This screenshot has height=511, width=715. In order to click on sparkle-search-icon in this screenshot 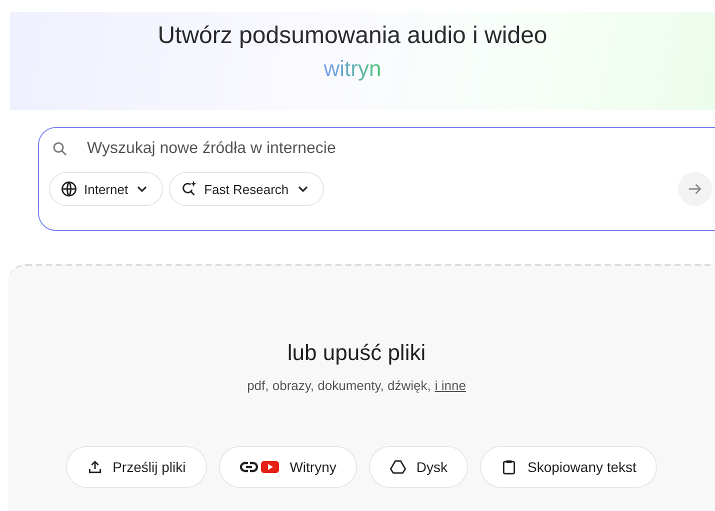, I will do `click(189, 189)`.